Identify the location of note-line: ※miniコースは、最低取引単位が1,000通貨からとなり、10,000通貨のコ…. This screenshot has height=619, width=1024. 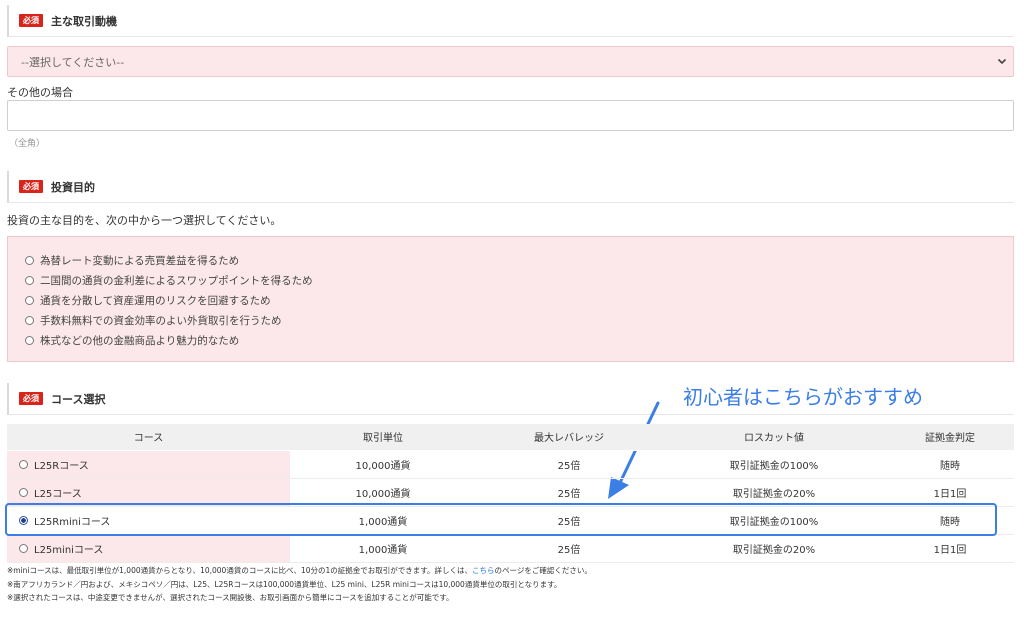
(299, 571).